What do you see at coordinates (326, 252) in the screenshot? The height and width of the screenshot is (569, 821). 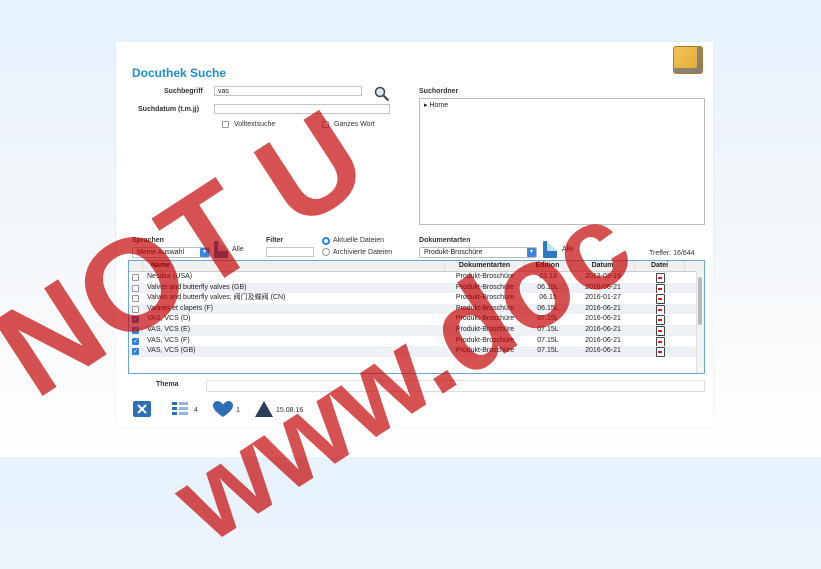 I see `archived-docs-radio` at bounding box center [326, 252].